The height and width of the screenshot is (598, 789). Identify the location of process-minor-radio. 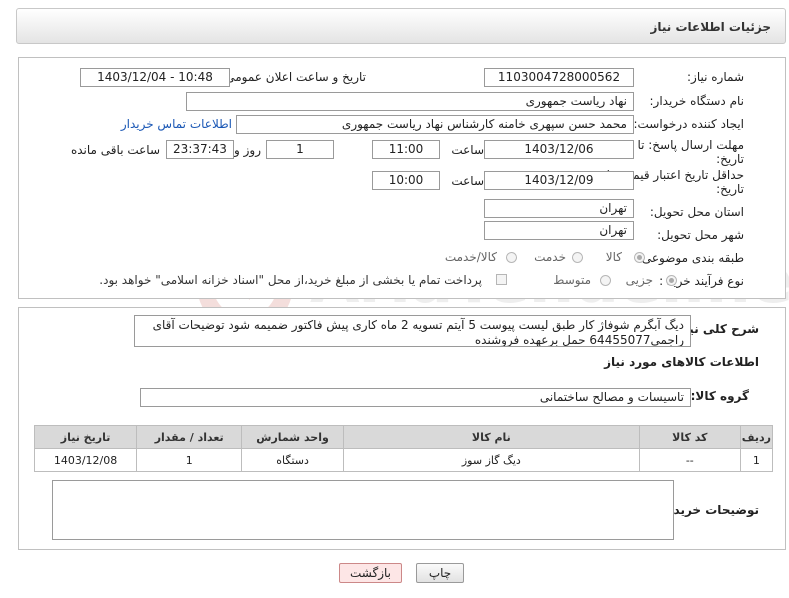
(671, 280).